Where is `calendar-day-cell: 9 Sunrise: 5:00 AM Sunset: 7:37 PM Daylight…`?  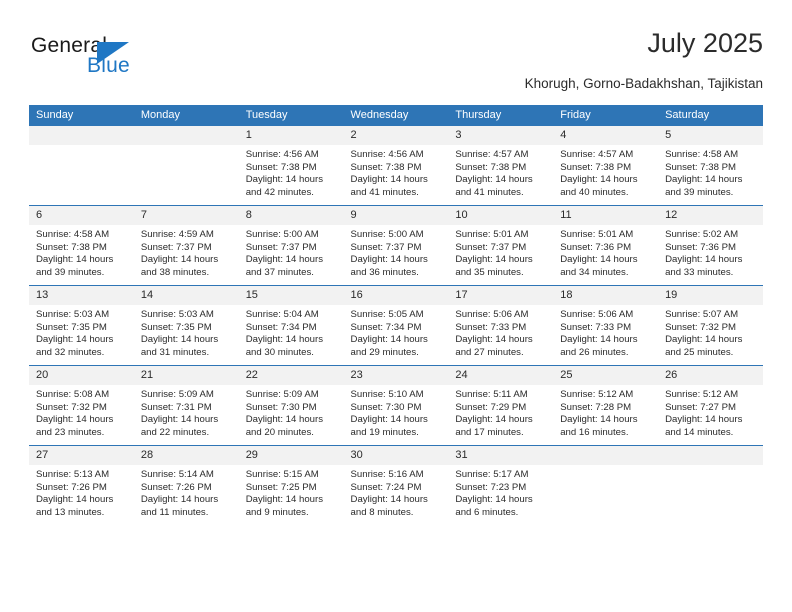 calendar-day-cell: 9 Sunrise: 5:00 AM Sunset: 7:37 PM Daylight… is located at coordinates (396, 245).